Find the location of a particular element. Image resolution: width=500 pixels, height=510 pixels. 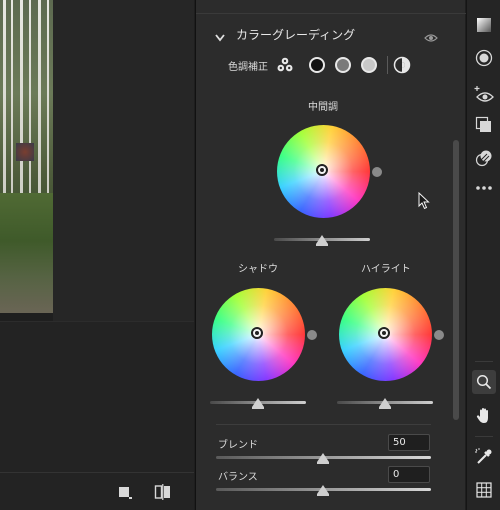

blend-label: ブレンド is located at coordinates (238, 445).